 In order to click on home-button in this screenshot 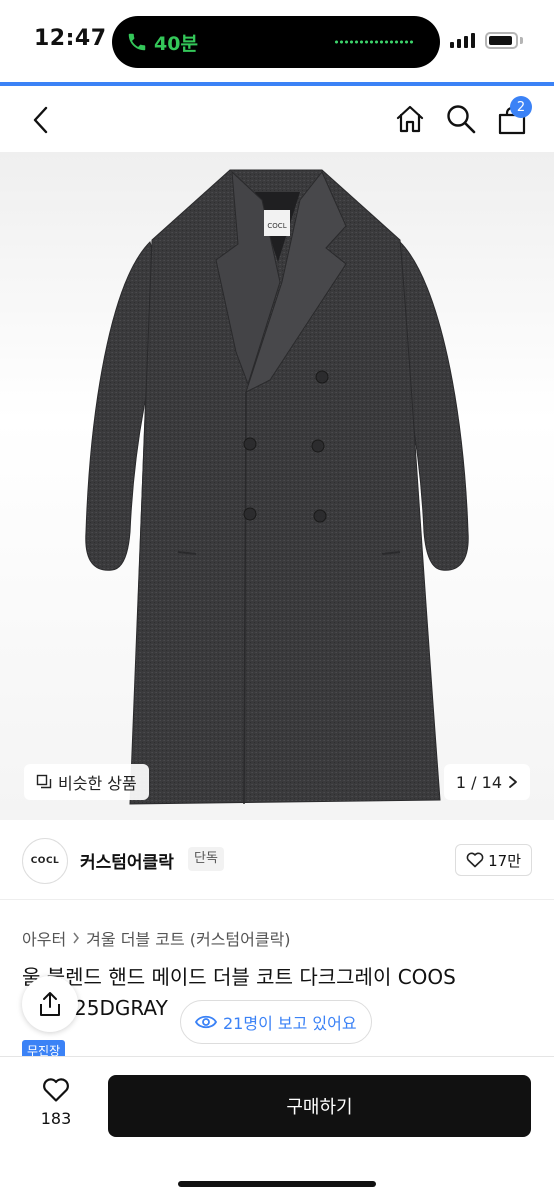, I will do `click(410, 119)`.